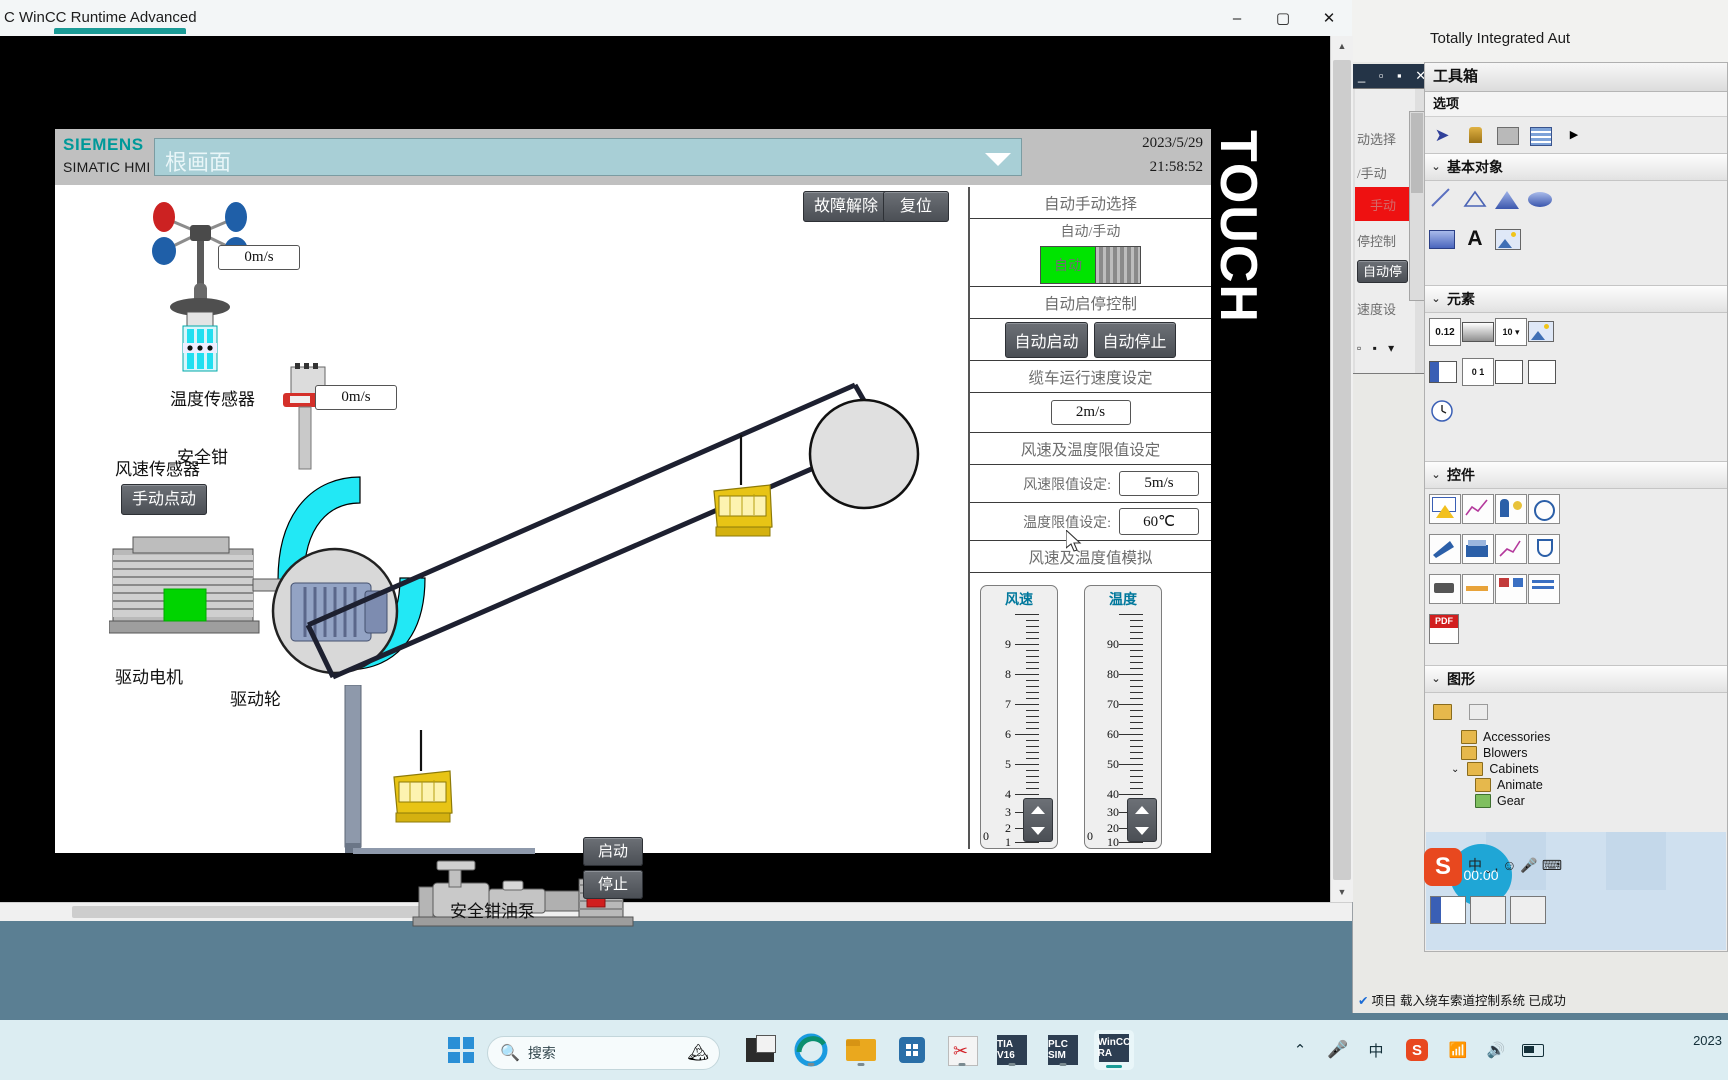 The image size is (1728, 1080). What do you see at coordinates (1159, 521) in the screenshot?
I see `temp-limit-field: 60℃` at bounding box center [1159, 521].